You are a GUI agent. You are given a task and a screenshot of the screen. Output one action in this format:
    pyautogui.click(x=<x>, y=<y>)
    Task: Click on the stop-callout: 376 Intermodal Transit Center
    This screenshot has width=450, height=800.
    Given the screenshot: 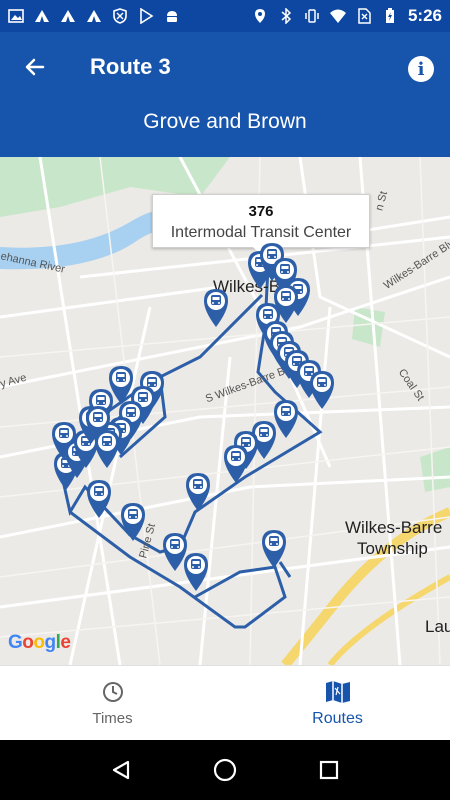 What is the action you would take?
    pyautogui.click(x=261, y=225)
    